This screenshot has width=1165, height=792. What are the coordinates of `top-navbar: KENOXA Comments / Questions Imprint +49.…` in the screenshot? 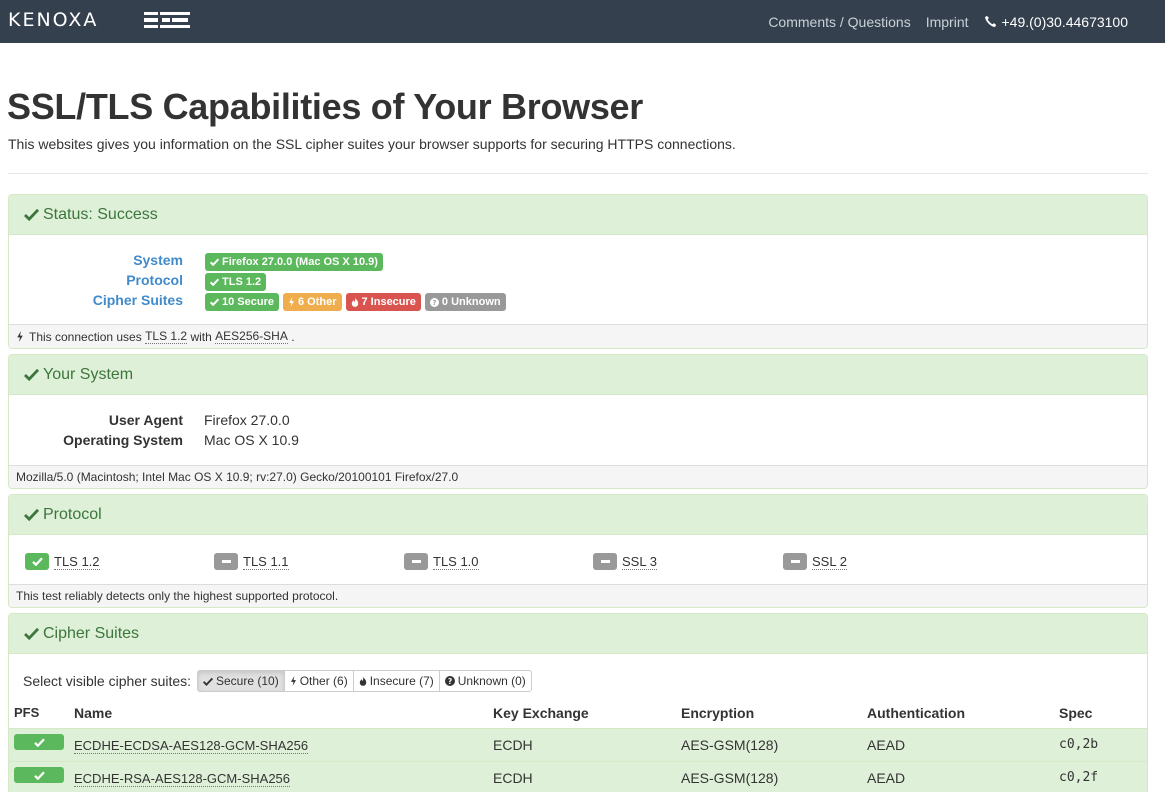 It's located at (582, 21).